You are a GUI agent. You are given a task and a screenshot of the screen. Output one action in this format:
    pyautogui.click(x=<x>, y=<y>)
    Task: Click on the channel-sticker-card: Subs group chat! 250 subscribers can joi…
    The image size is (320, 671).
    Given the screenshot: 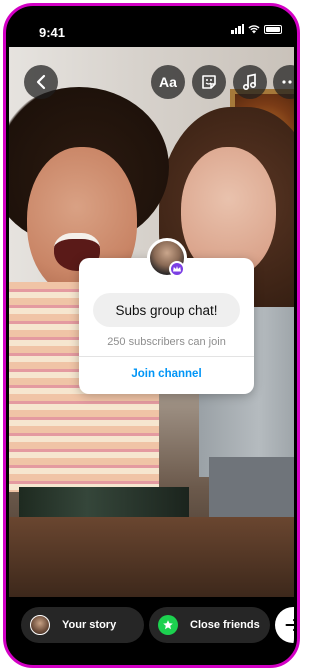 What is the action you would take?
    pyautogui.click(x=166, y=326)
    